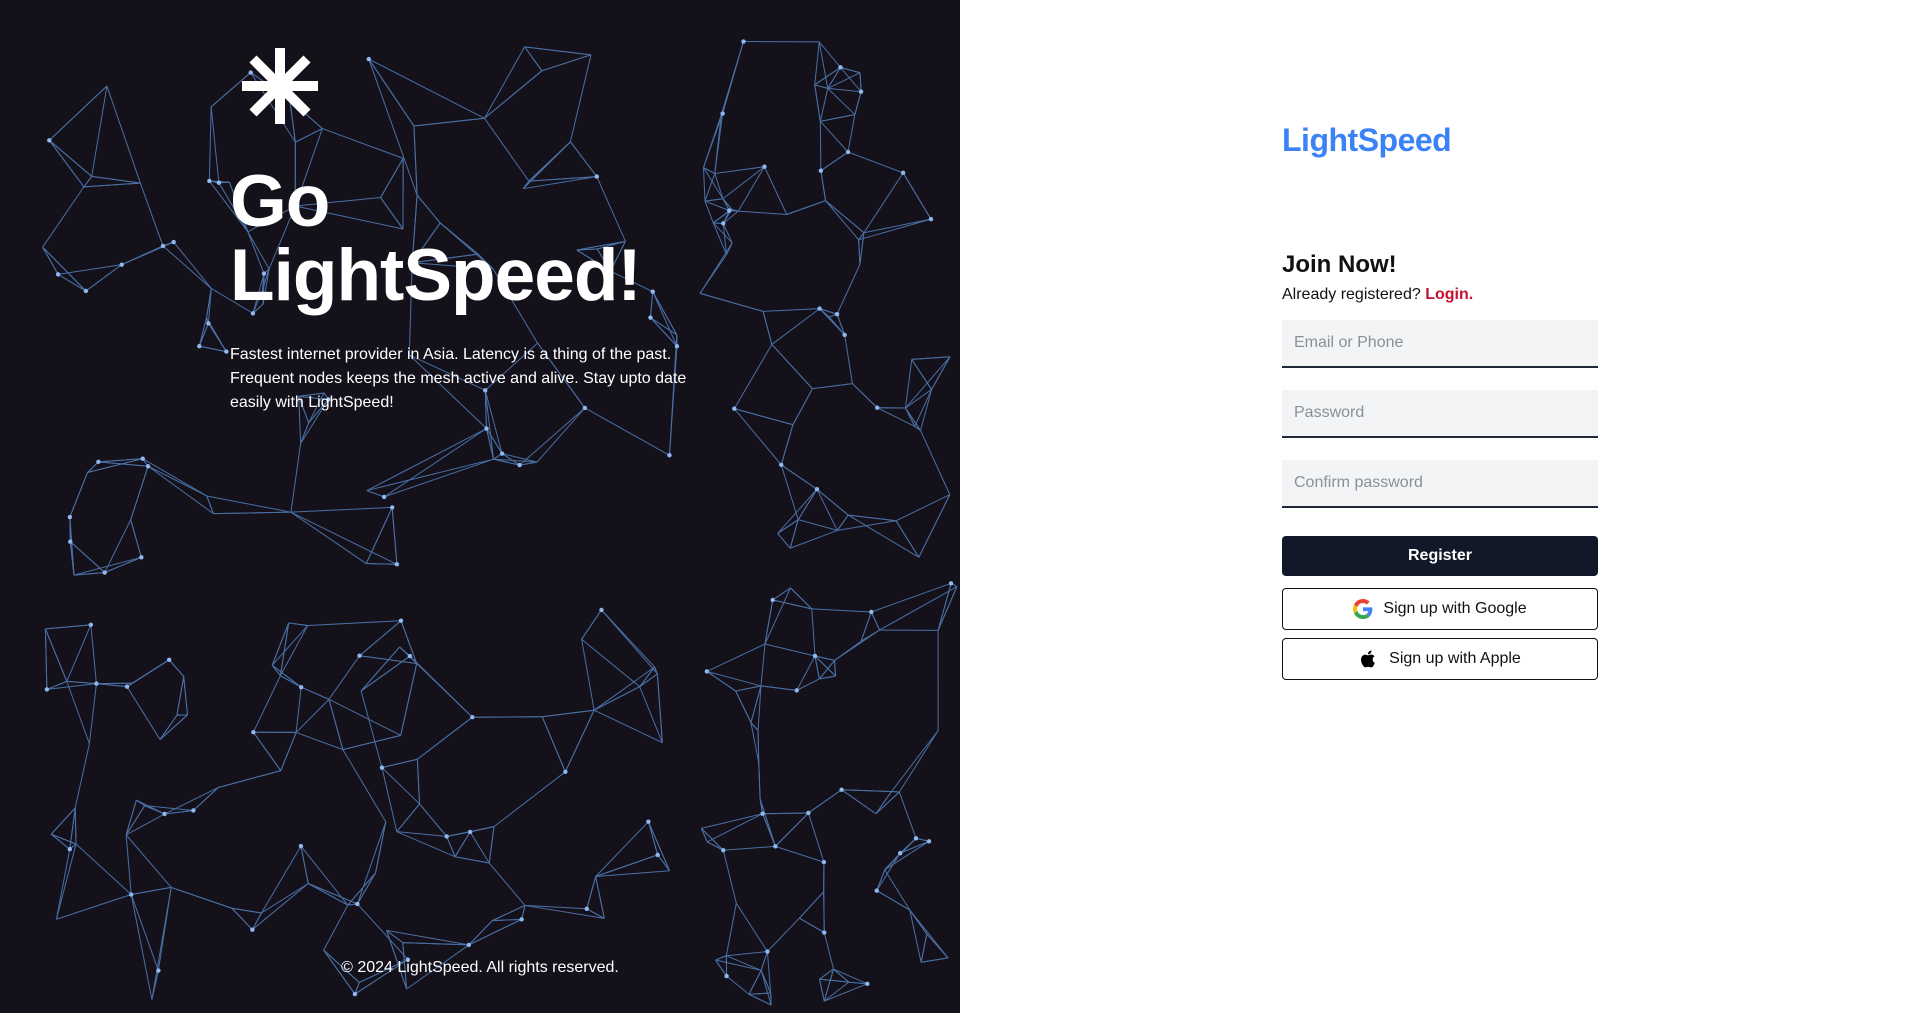 Image resolution: width=1920 pixels, height=1013 pixels. What do you see at coordinates (480, 967) in the screenshot?
I see `copyright-text: © 2024 LightSpeed. All rights reserved.` at bounding box center [480, 967].